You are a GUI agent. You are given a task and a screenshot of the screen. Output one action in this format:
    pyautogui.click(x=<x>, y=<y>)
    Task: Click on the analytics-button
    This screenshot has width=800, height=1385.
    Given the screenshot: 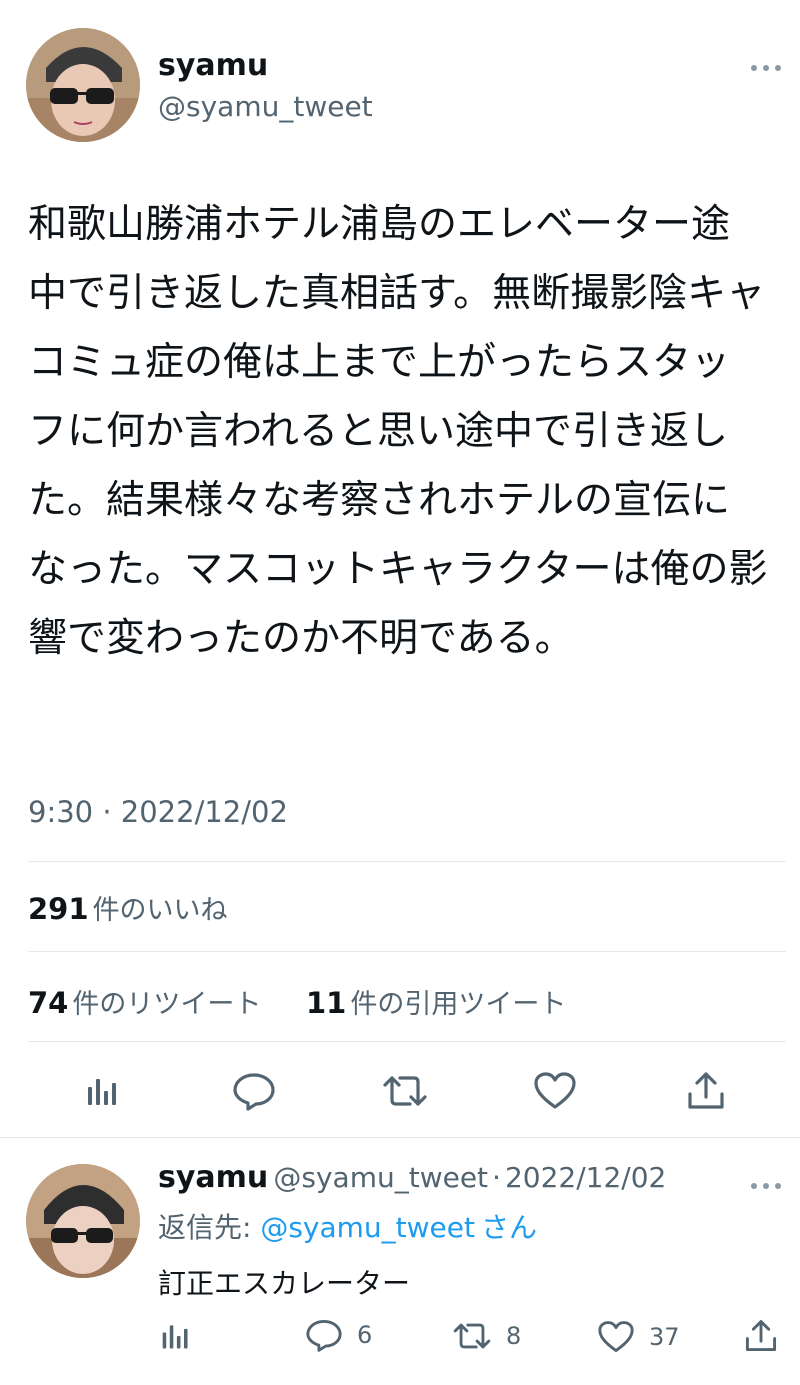 What is the action you would take?
    pyautogui.click(x=103, y=1091)
    